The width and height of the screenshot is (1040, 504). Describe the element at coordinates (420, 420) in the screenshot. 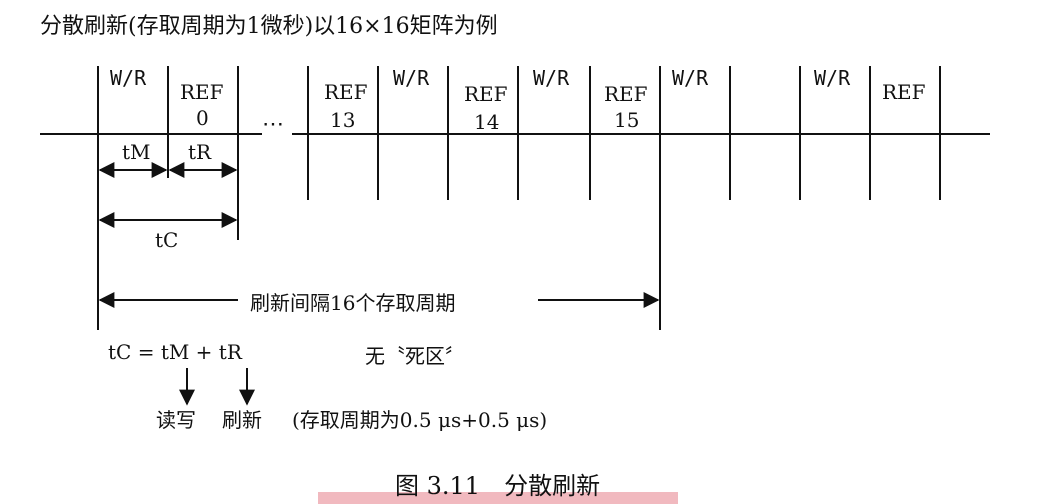

I see `cycle-note: (存取周期为0.5 μs+0.5 μs)` at that location.